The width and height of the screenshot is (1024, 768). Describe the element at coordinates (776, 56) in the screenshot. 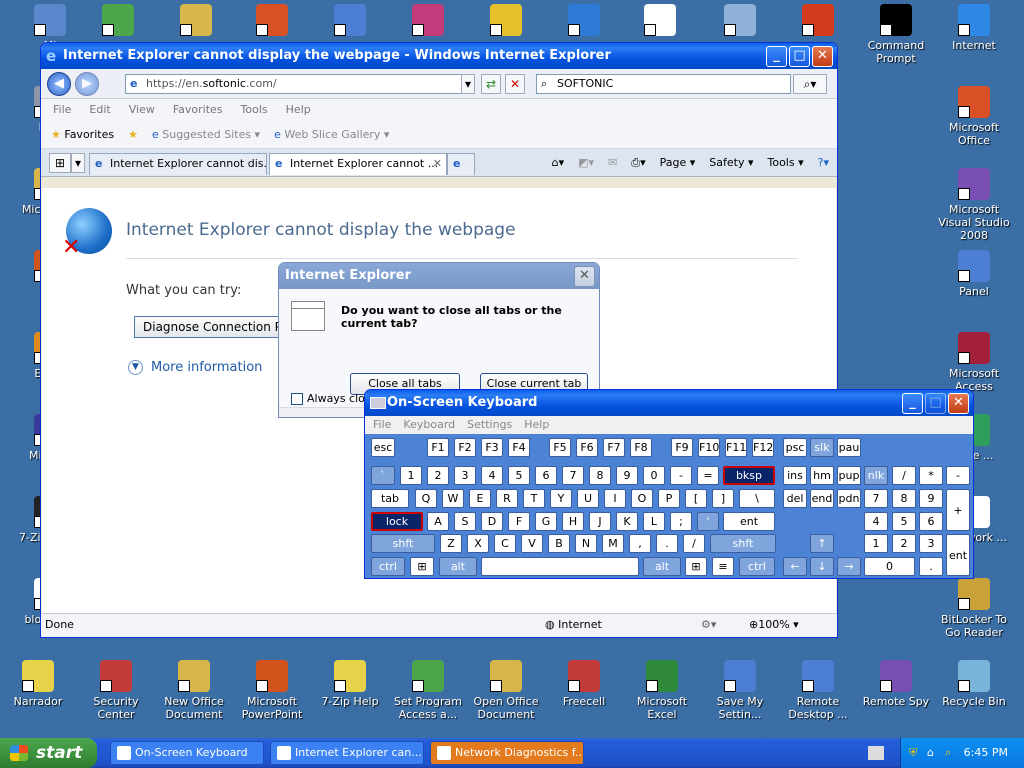

I see `minimize-button: _` at that location.